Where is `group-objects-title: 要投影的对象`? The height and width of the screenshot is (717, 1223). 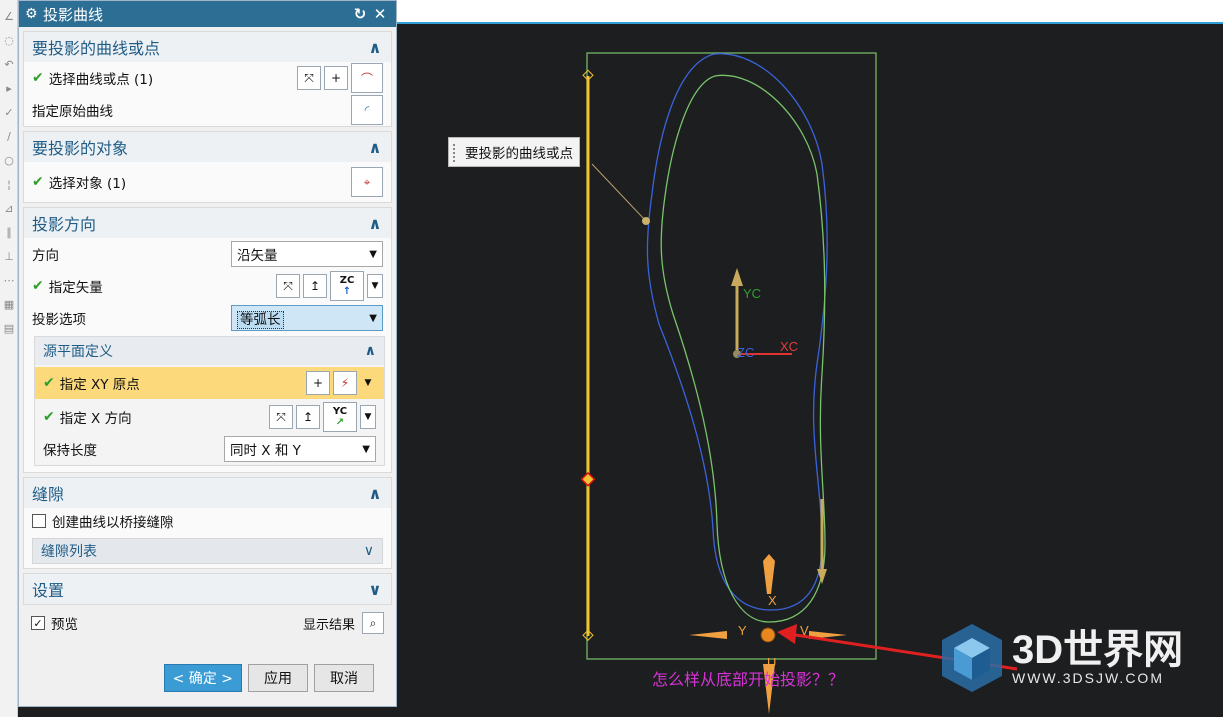 group-objects-title: 要投影的对象 is located at coordinates (80, 148).